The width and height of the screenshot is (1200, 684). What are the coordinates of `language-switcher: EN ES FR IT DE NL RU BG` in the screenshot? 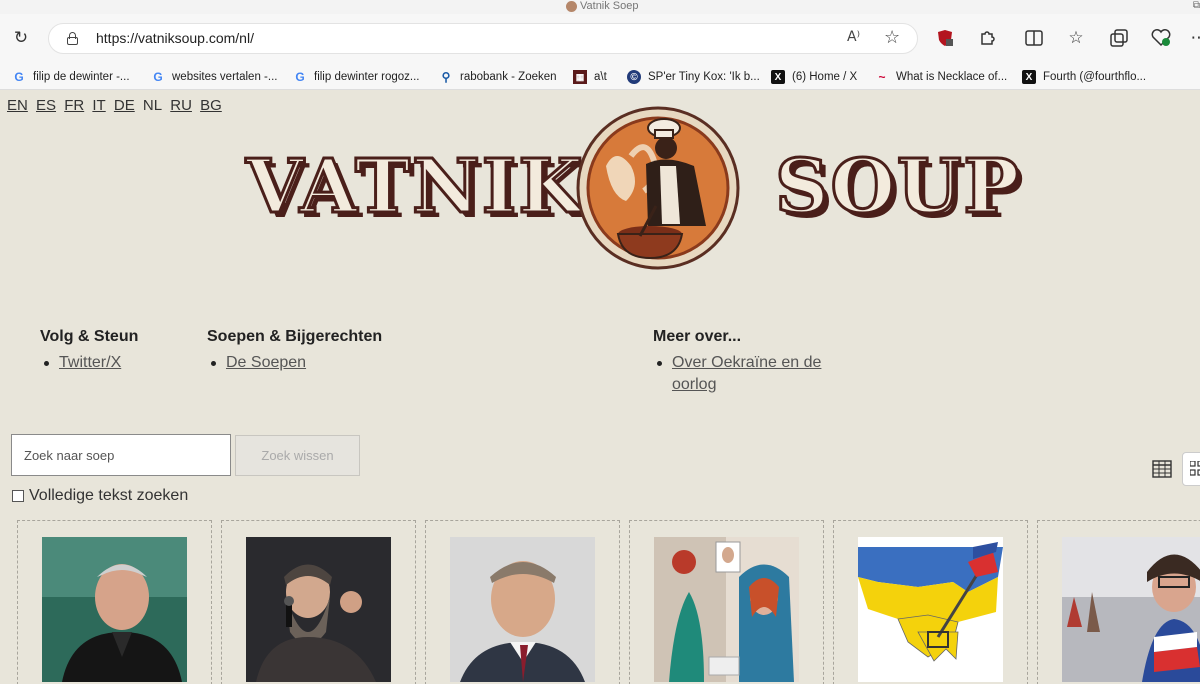 It's located at (116, 105).